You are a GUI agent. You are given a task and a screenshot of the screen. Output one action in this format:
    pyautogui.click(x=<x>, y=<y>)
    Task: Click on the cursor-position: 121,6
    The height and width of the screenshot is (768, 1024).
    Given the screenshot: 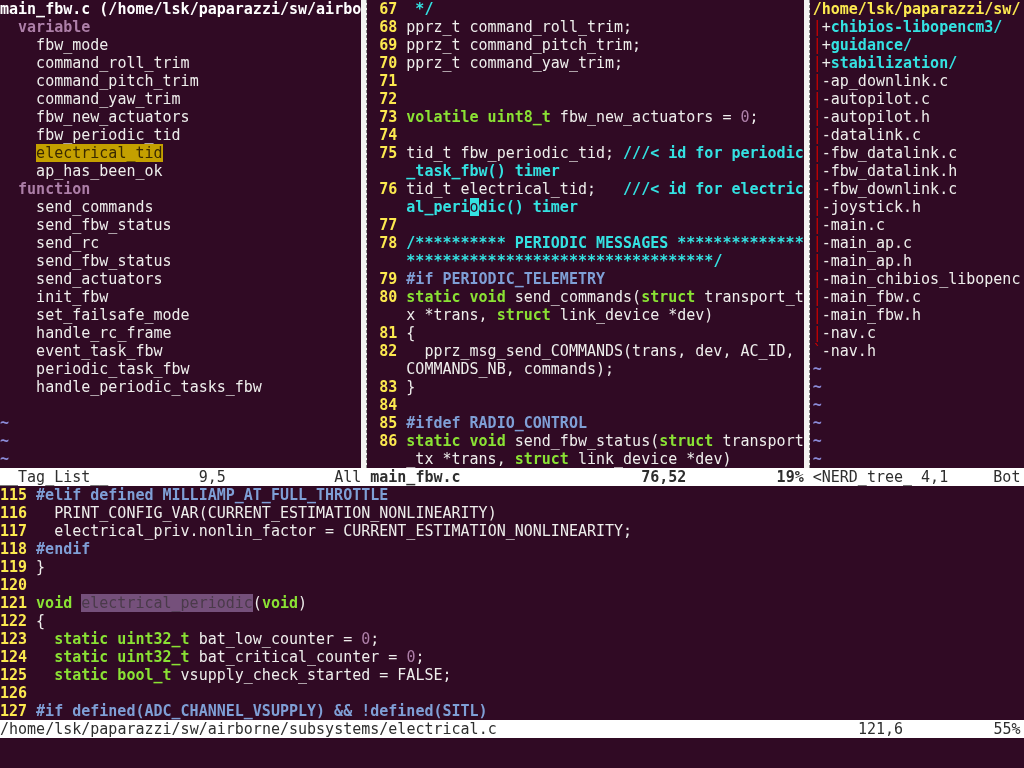 What is the action you would take?
    pyautogui.click(x=881, y=729)
    